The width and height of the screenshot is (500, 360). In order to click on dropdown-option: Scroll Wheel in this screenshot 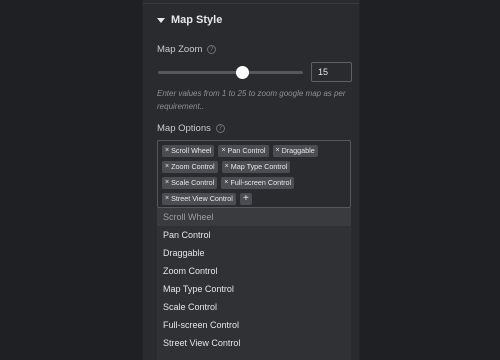, I will do `click(254, 217)`.